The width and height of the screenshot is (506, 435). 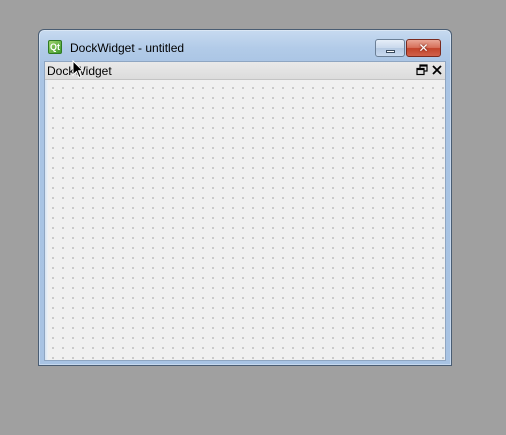 I want to click on close-icon: ✕, so click(x=423, y=48).